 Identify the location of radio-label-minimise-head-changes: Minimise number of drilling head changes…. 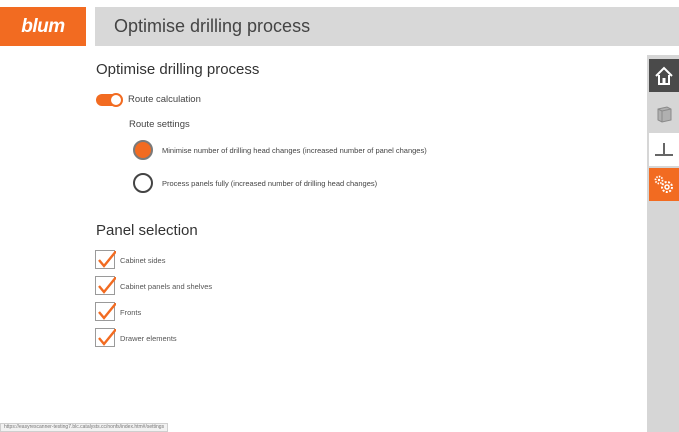
(294, 150).